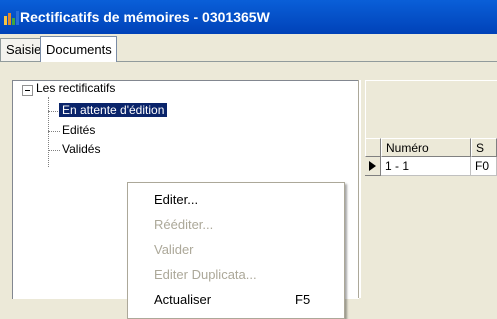 The height and width of the screenshot is (319, 497). I want to click on column-header-numero: Numéro, so click(426, 147).